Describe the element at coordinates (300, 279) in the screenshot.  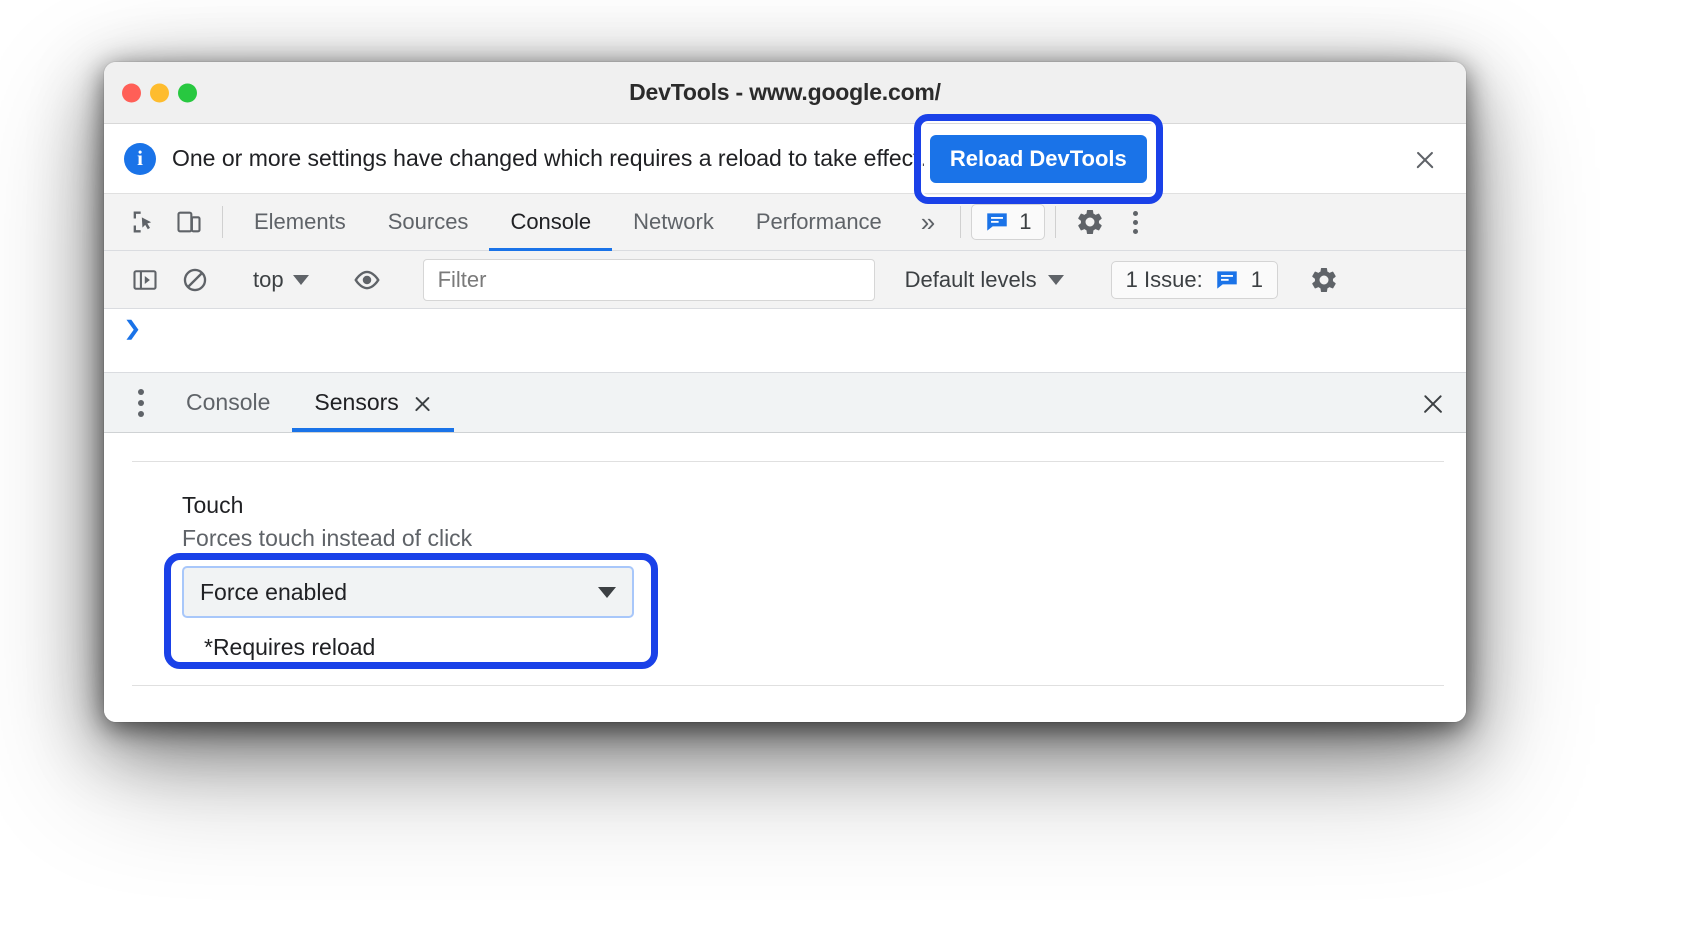
I see `chevron-down-icon` at that location.